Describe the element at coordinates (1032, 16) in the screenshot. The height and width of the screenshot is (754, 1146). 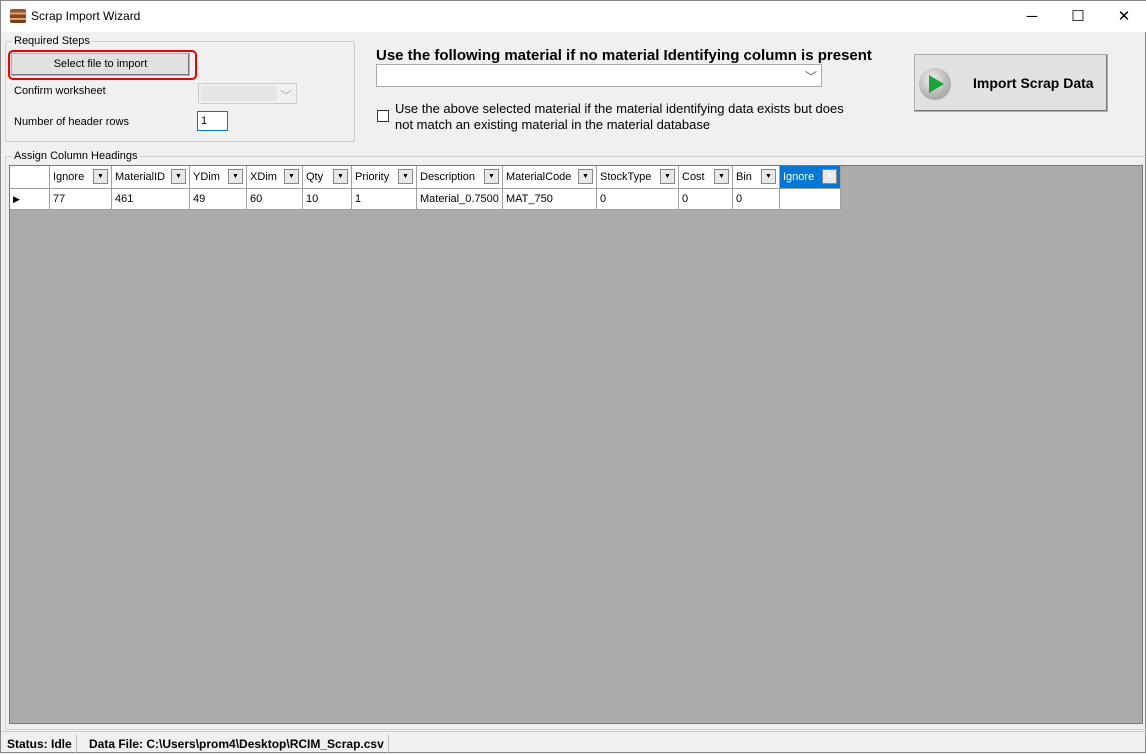
I see `minimize-button: ─` at that location.